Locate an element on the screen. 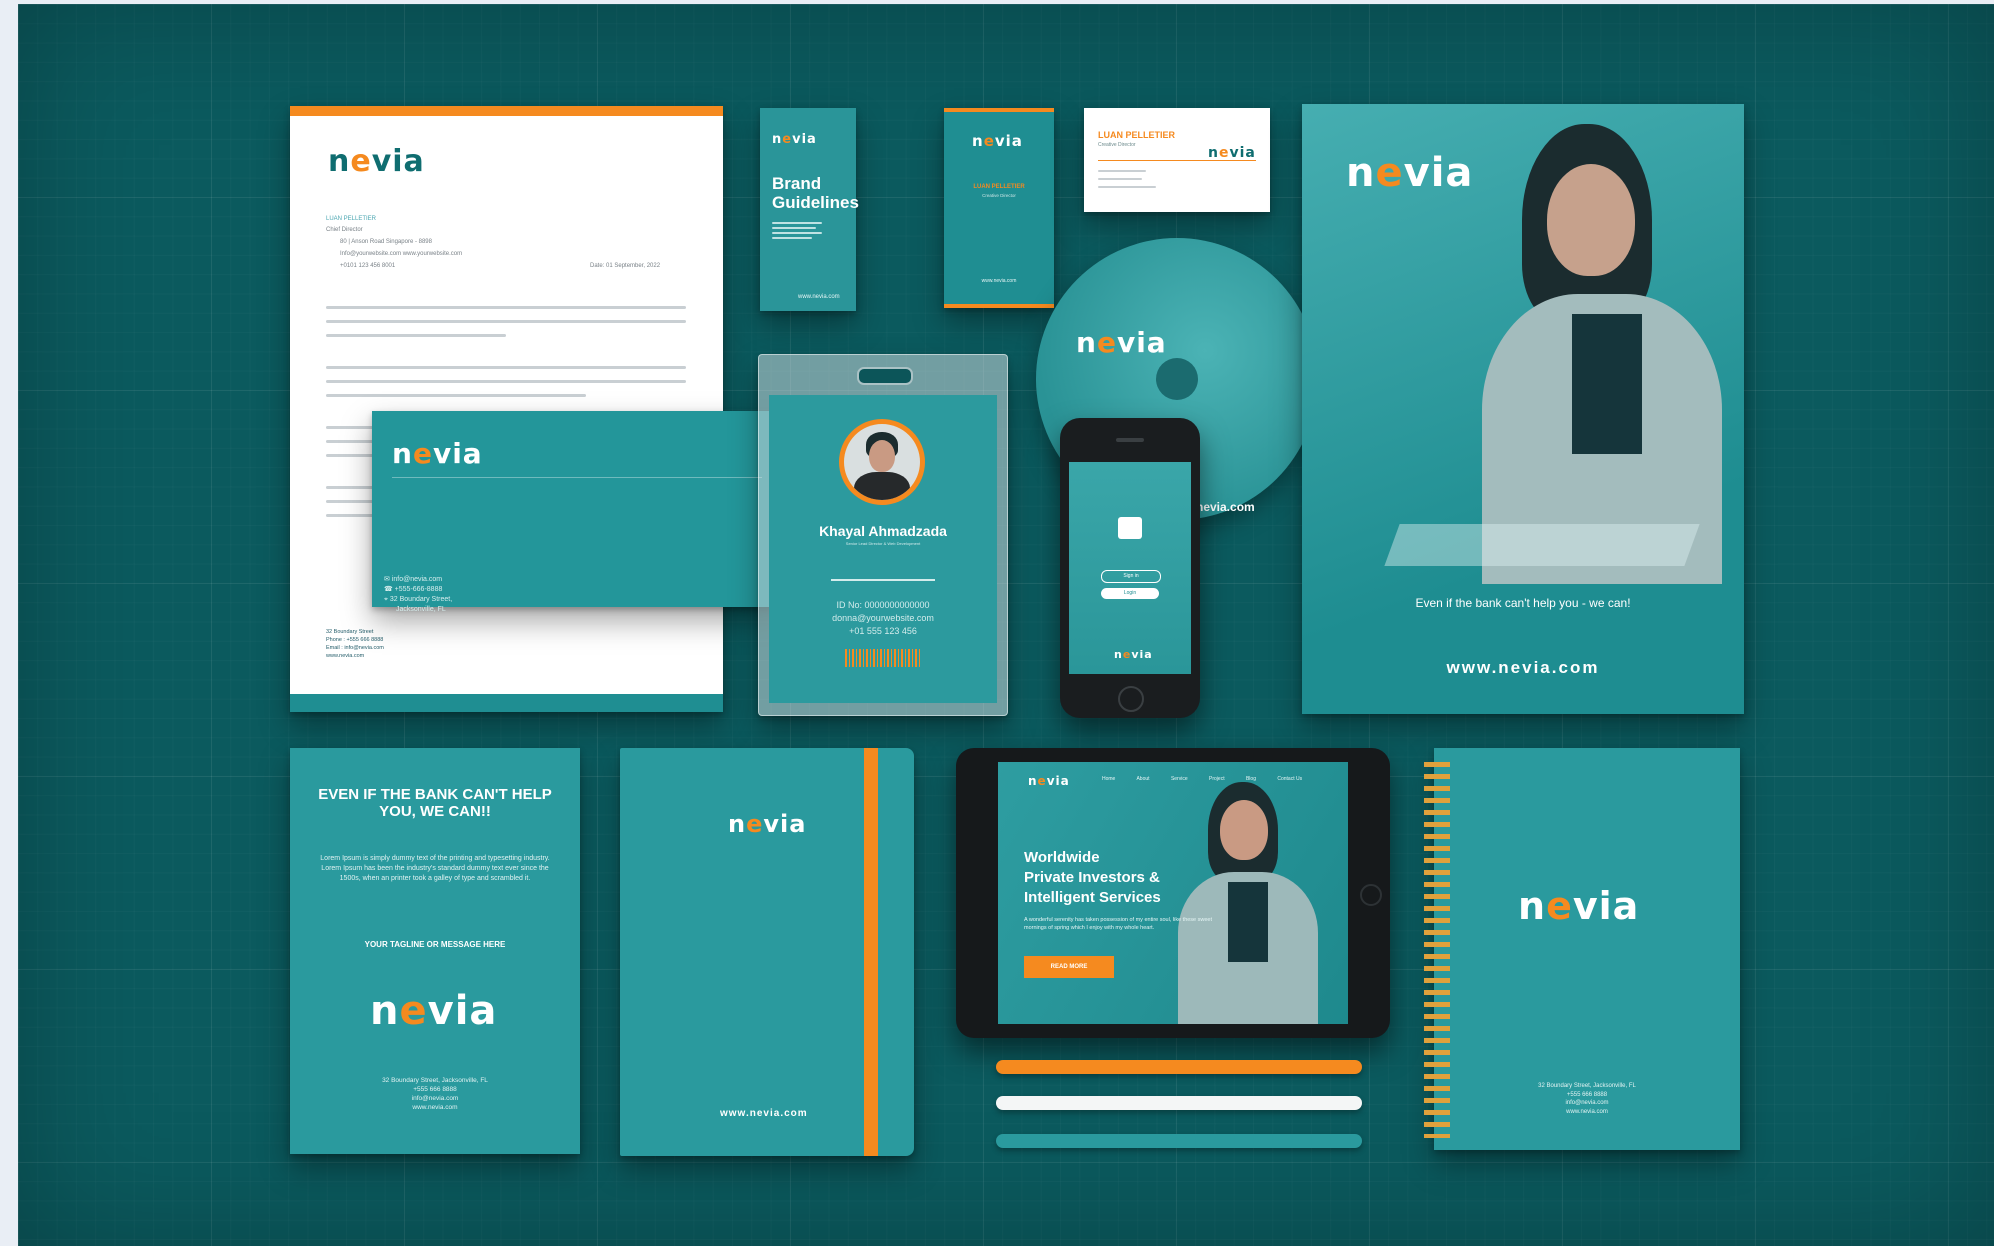 The image size is (1994, 1246). folder-photo-woman is located at coordinates (1598, 354).